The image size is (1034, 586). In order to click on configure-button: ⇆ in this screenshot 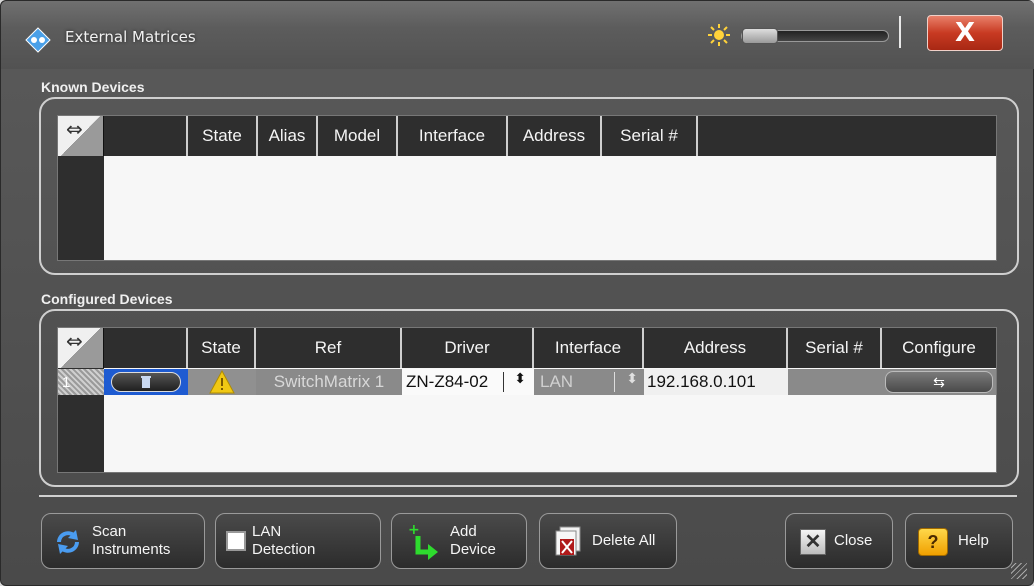, I will do `click(939, 382)`.